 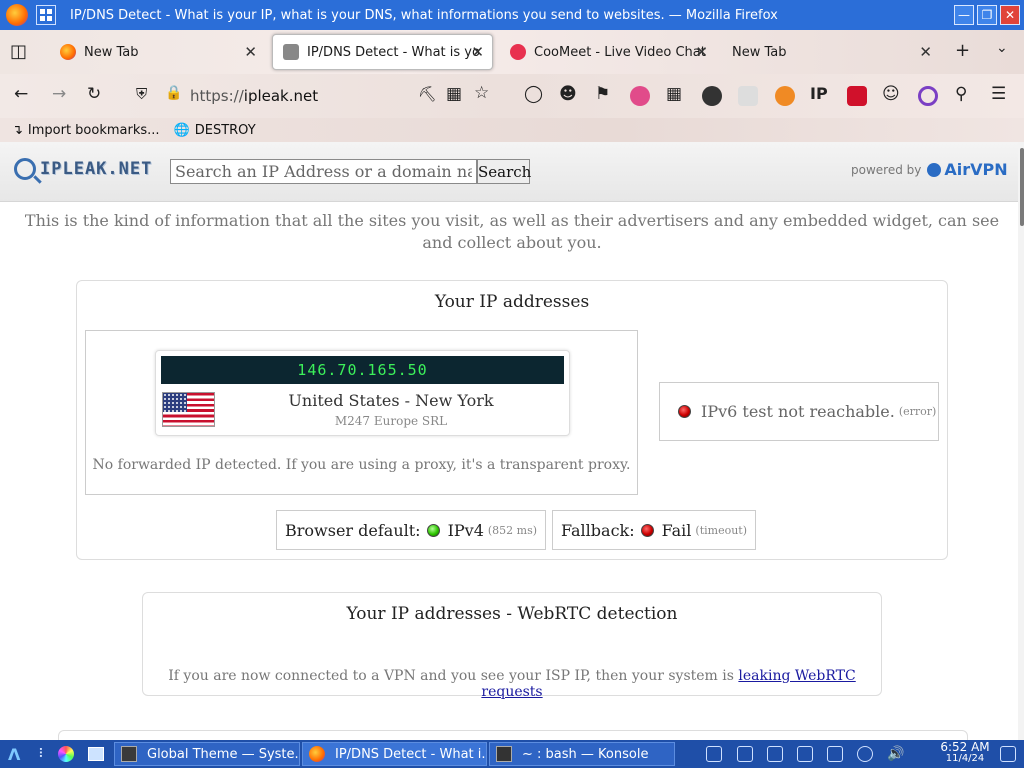 I want to click on browser-default-box: Browser default: IPv4 (852 ms), so click(x=411, y=530).